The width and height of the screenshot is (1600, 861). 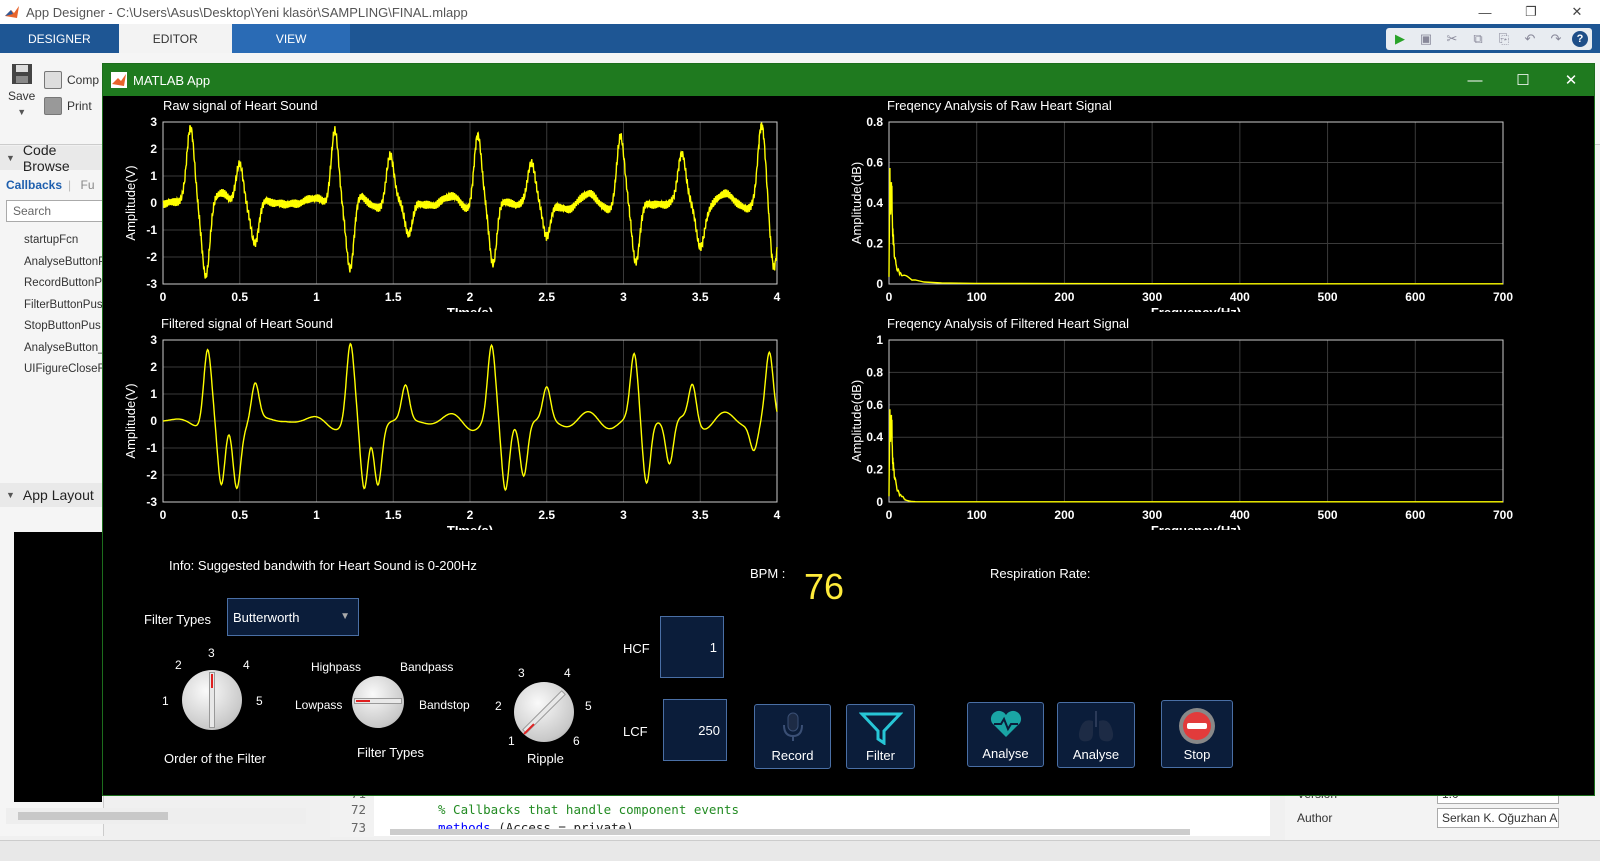 I want to click on knob-tick-label: 2, so click(x=498, y=706).